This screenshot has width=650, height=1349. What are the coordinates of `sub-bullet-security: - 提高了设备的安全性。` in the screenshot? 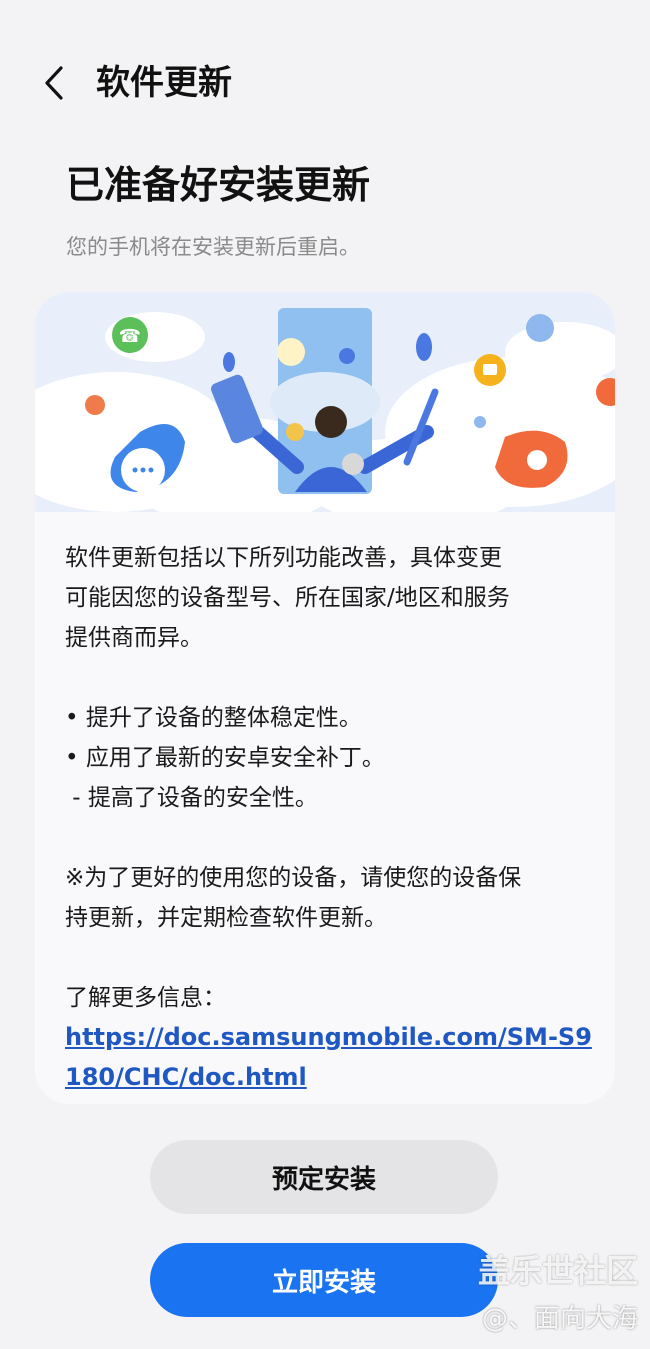 It's located at (191, 798).